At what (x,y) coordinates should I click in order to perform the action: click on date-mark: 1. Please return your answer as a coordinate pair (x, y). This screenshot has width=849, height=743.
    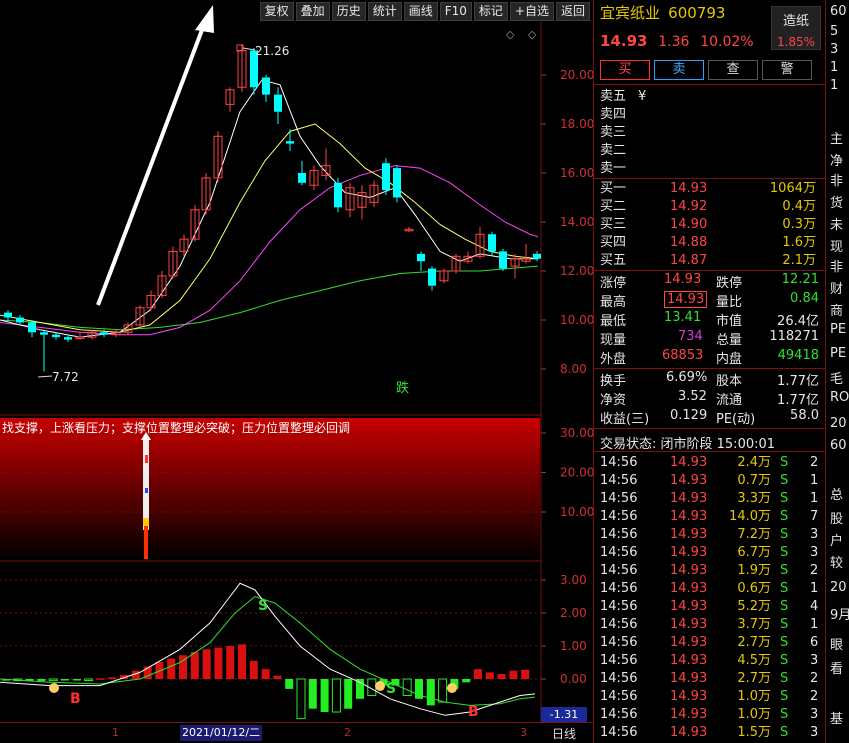
    Looking at the image, I should click on (115, 732).